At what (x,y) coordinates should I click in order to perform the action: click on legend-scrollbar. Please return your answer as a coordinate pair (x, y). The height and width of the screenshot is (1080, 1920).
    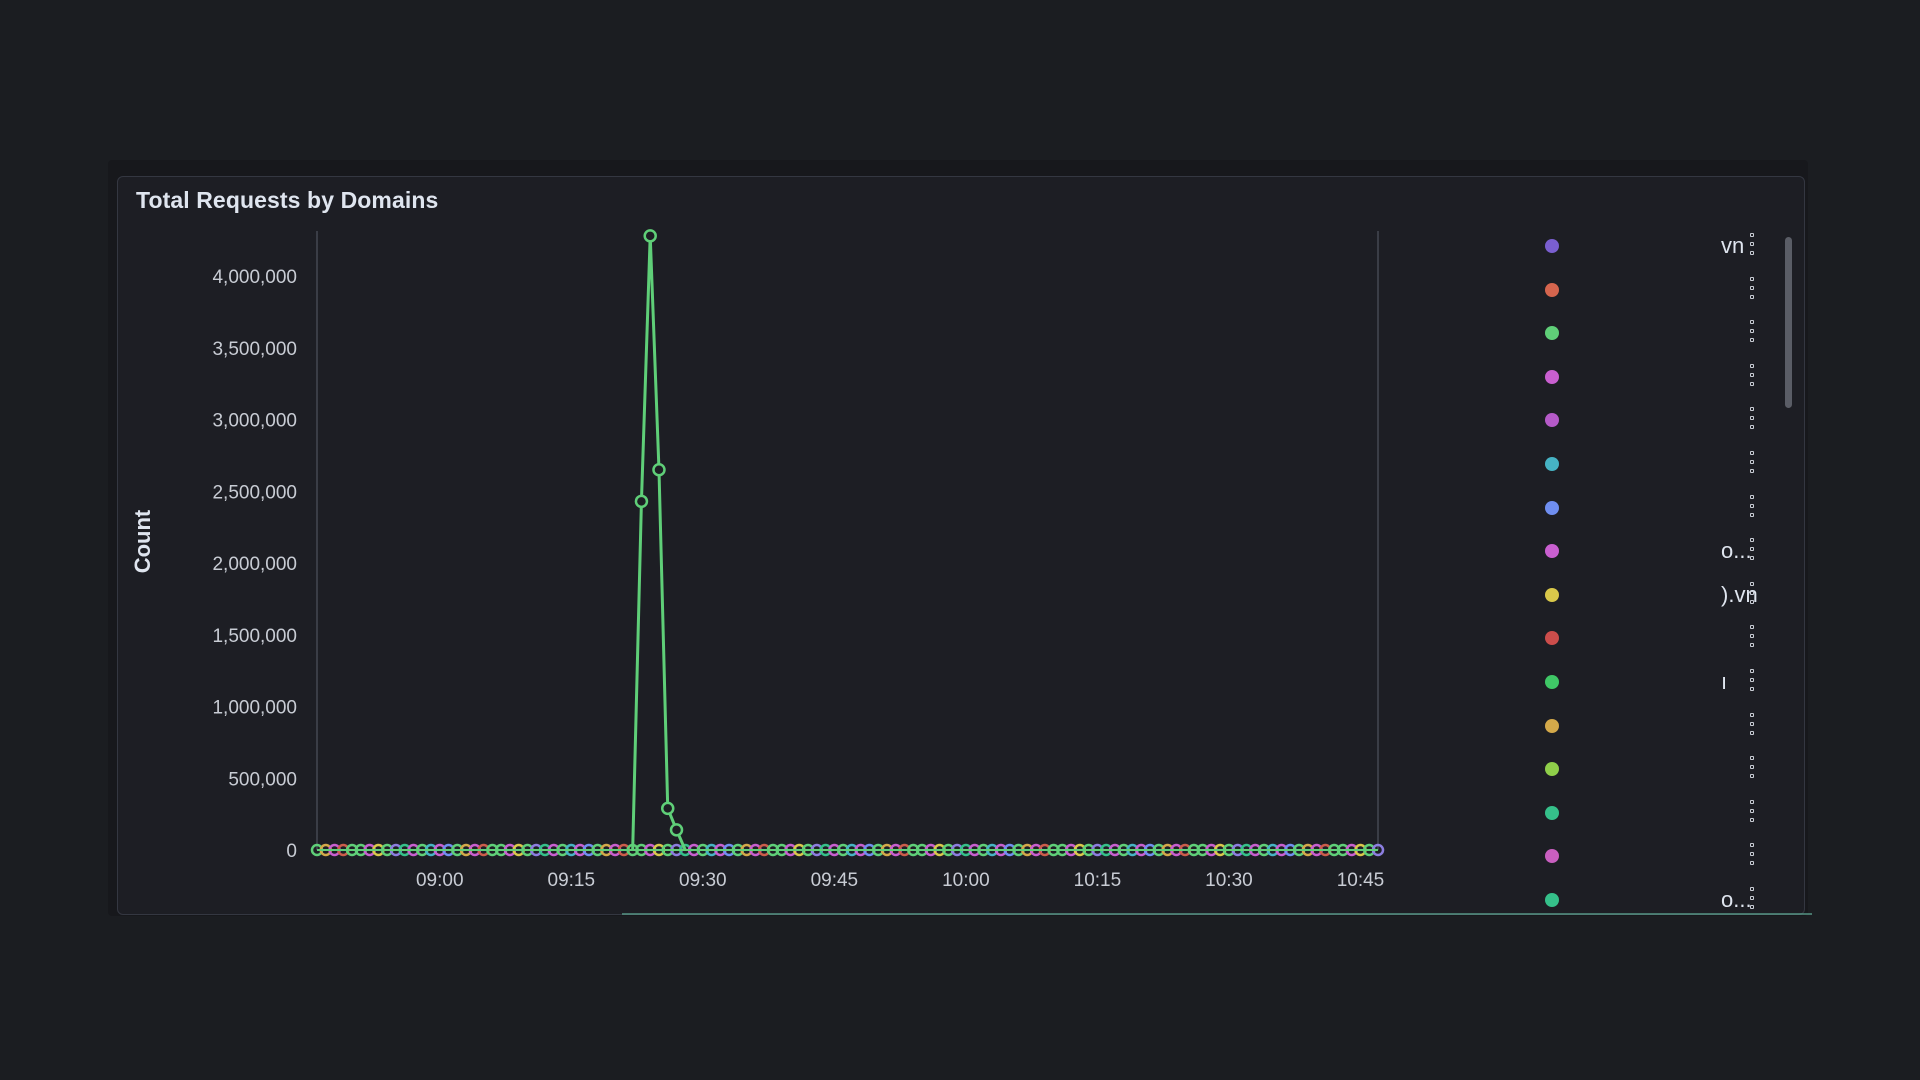
    Looking at the image, I should click on (1788, 322).